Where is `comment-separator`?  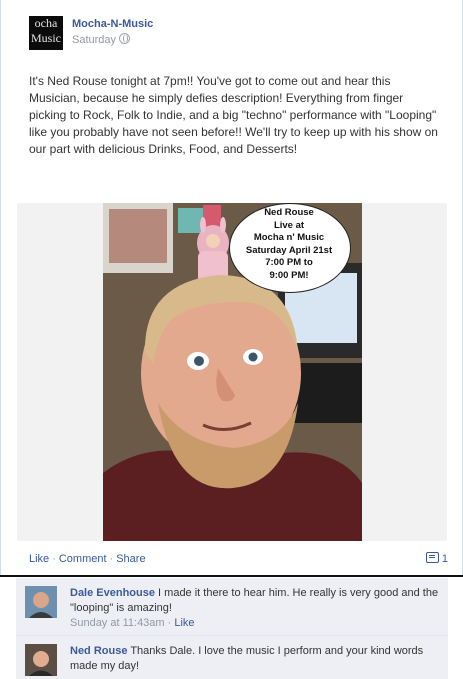
comment-separator is located at coordinates (232, 635).